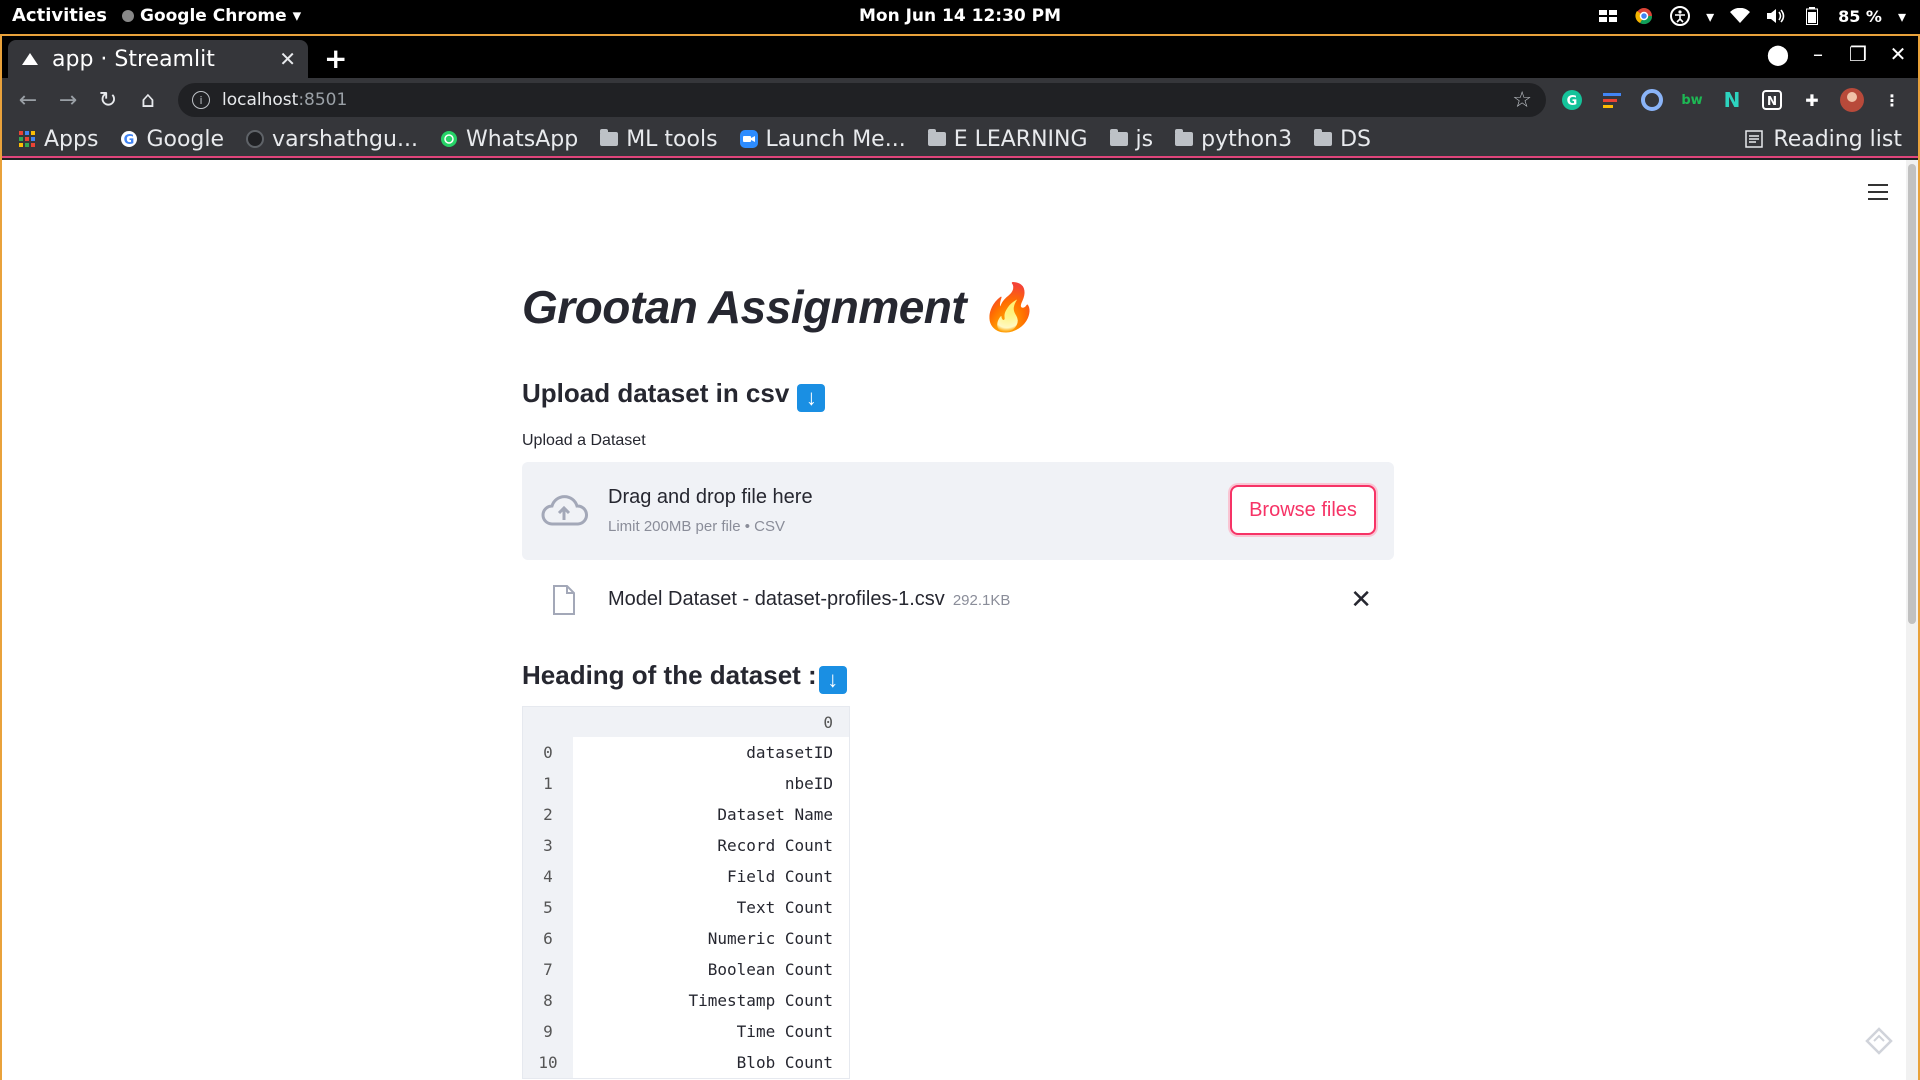 The height and width of the screenshot is (1080, 1920). Describe the element at coordinates (1144, 139) in the screenshot. I see `bookmark-label: js` at that location.